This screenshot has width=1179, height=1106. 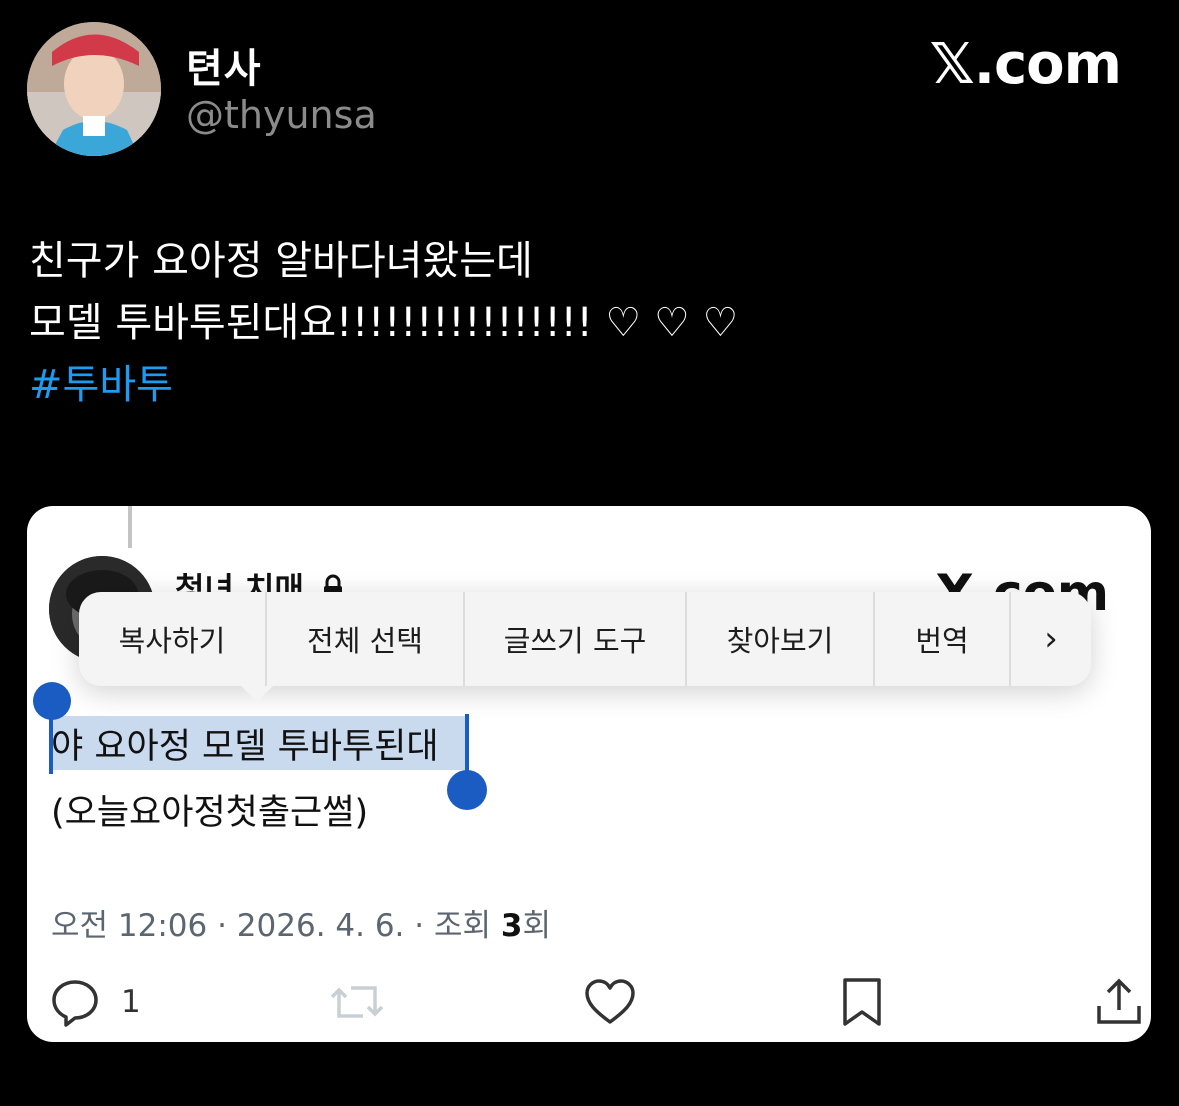 What do you see at coordinates (536, 926) in the screenshot?
I see `views-suffix: 회` at bounding box center [536, 926].